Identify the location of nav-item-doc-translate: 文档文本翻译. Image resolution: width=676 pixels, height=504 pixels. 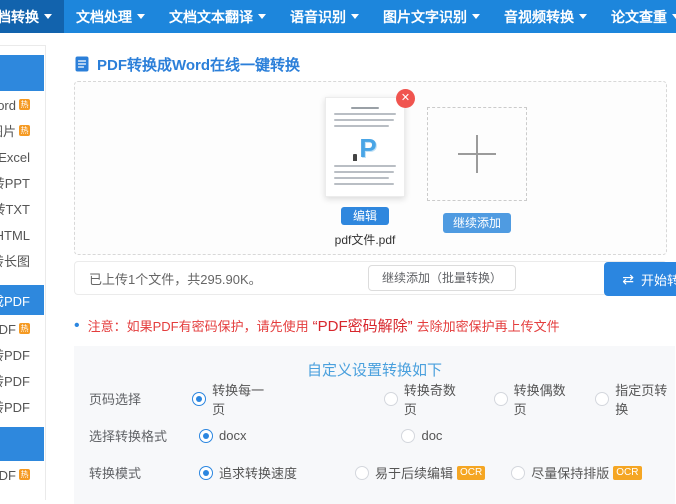
(217, 16).